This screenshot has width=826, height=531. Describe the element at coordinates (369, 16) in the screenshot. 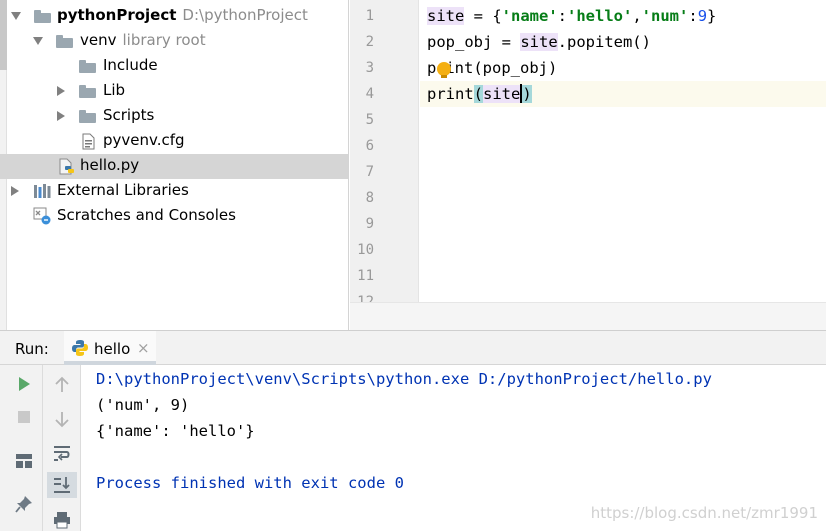

I see `line-number: 1` at that location.